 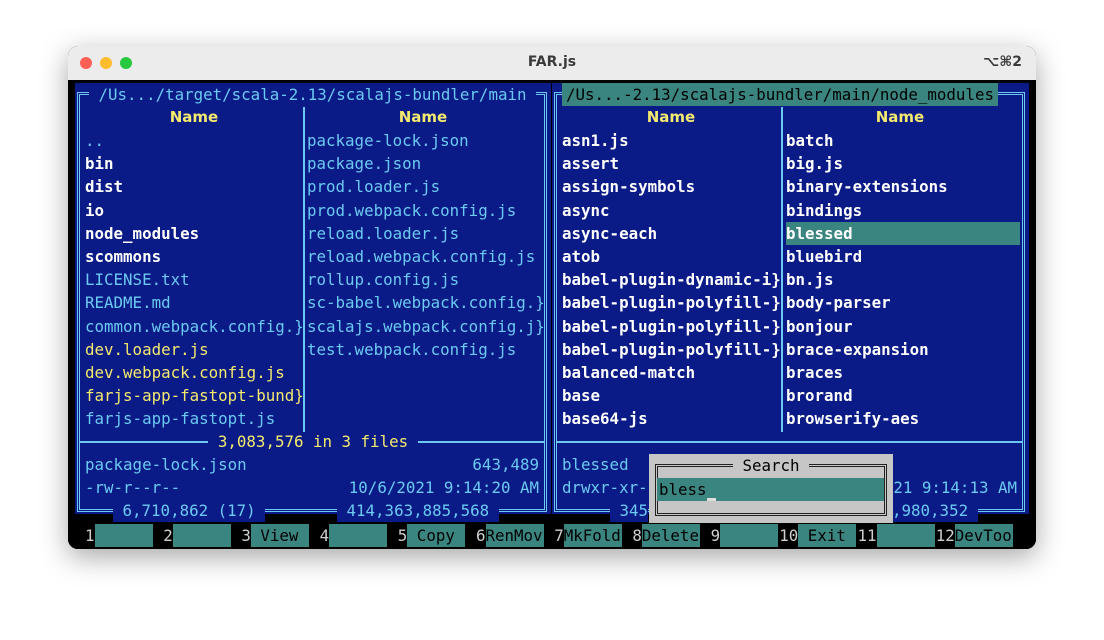 What do you see at coordinates (411, 349) in the screenshot?
I see `file-item: test.webpack.config.js` at bounding box center [411, 349].